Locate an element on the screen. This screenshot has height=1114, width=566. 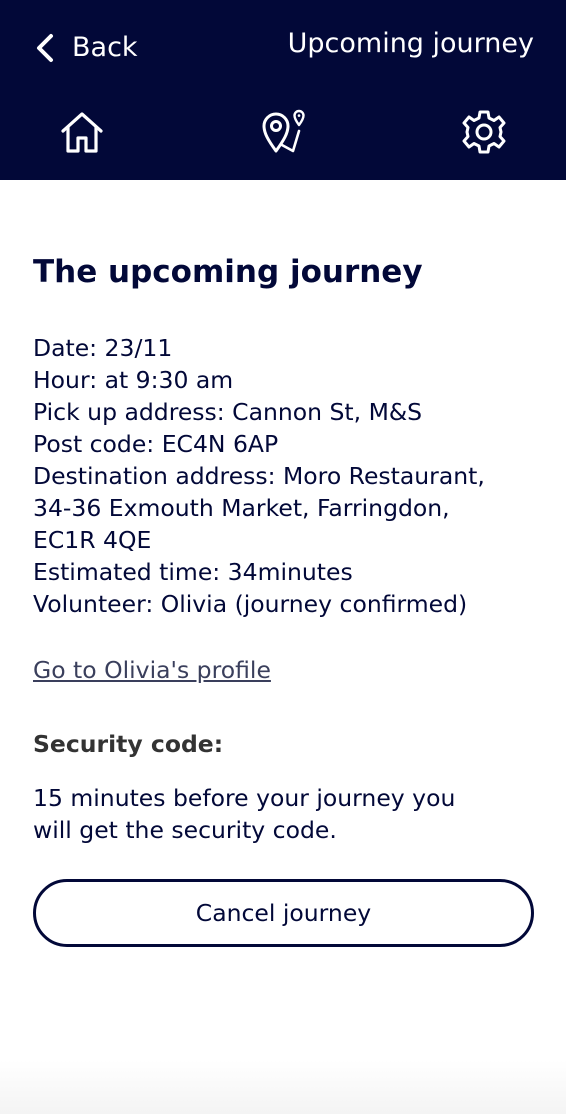
pickup-address-line: Pick up address: Cannon St, M&S is located at coordinates (228, 412).